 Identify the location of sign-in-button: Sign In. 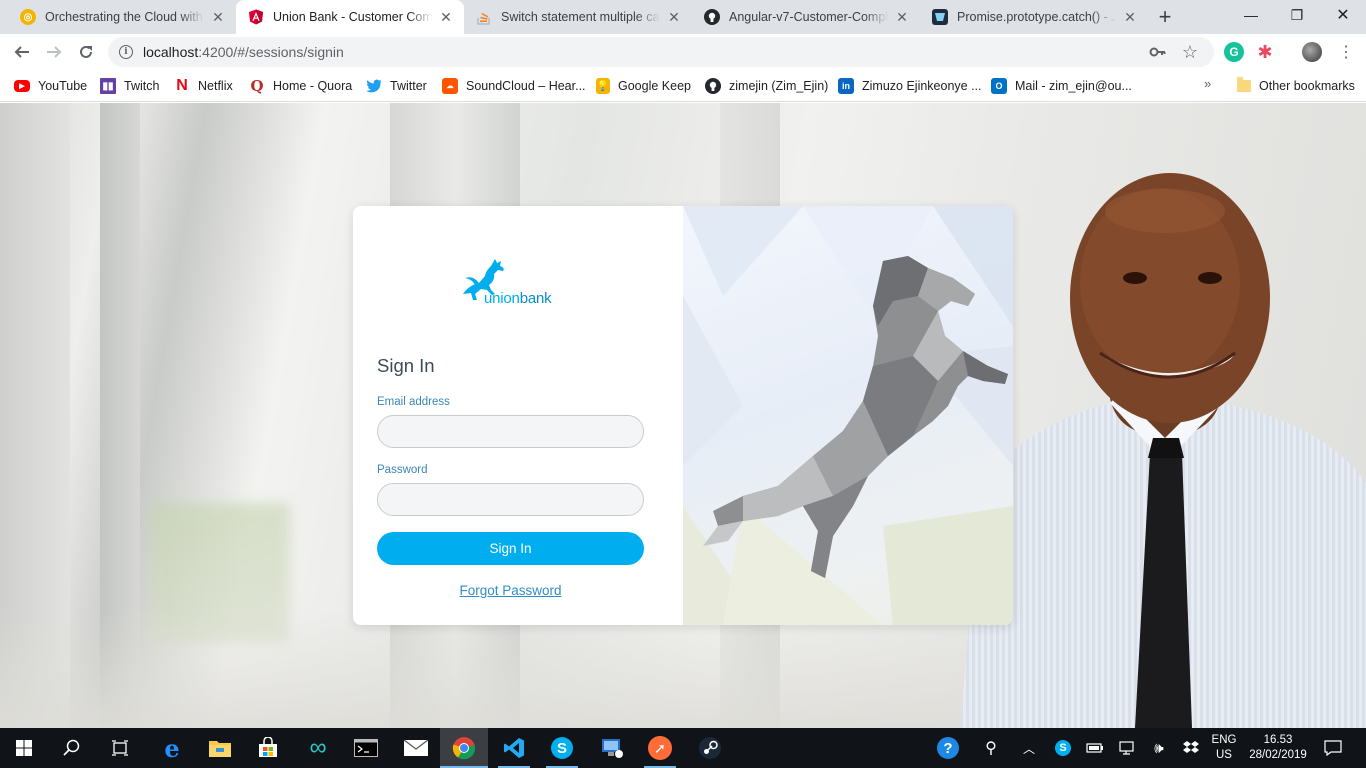
(510, 548).